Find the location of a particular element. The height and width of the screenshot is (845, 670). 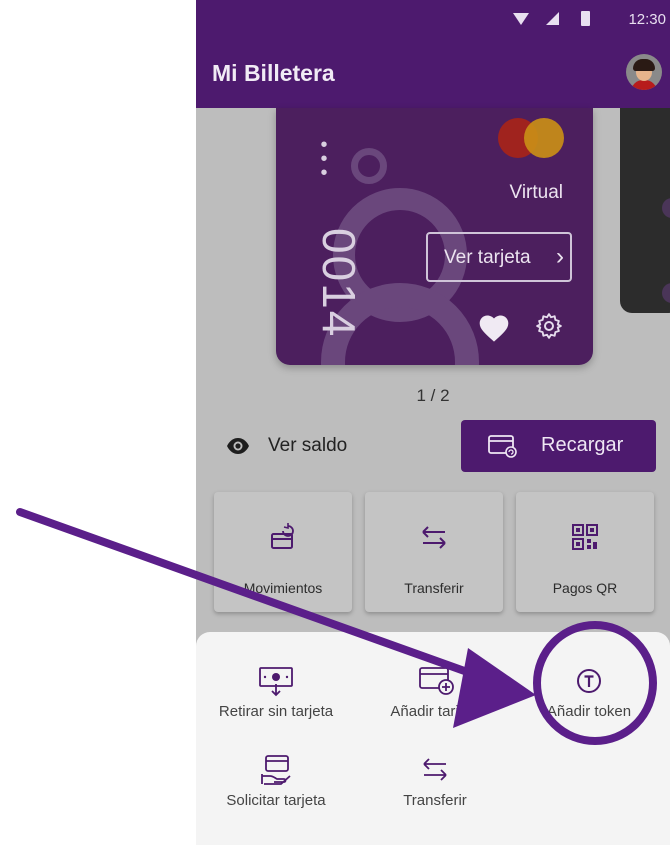

card-number: 0014 is located at coordinates (339, 283).